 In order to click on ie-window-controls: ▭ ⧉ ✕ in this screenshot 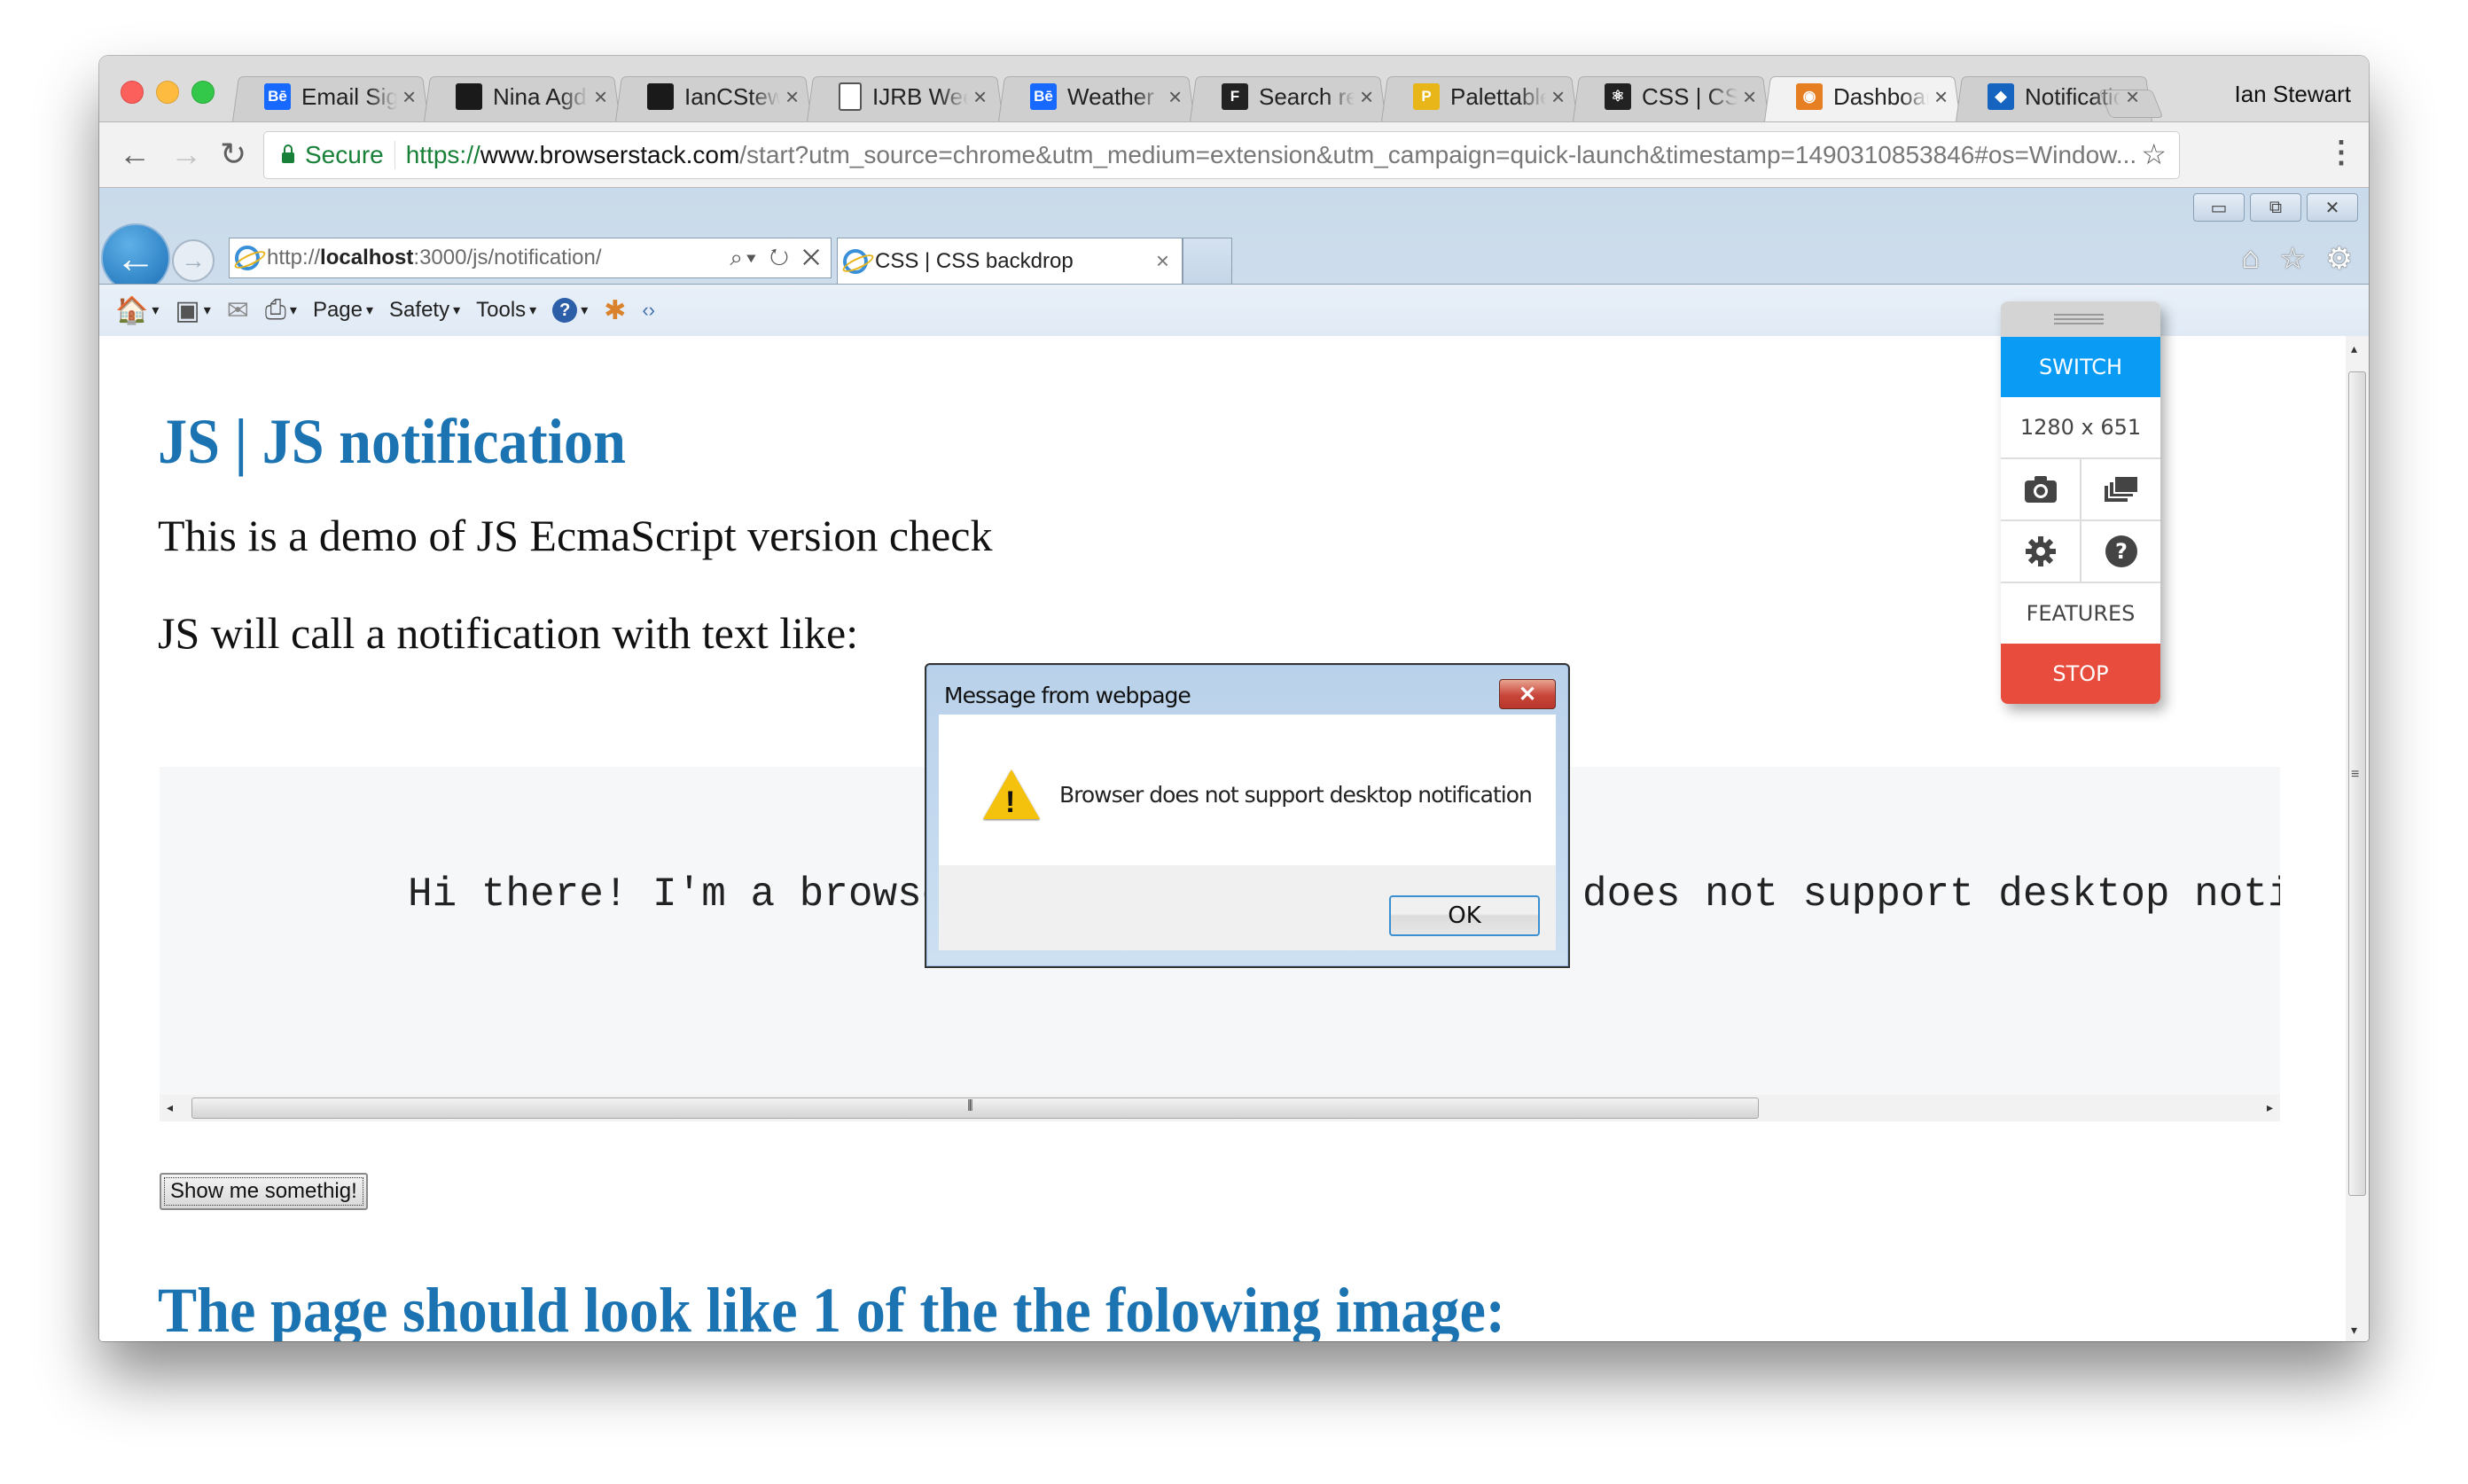, I will do `click(2275, 207)`.